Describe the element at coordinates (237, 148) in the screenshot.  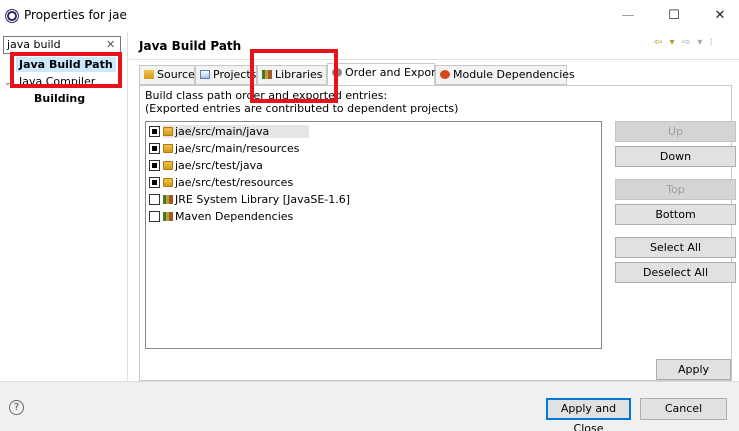
I see `entry-label: jae/src/main/resources` at that location.